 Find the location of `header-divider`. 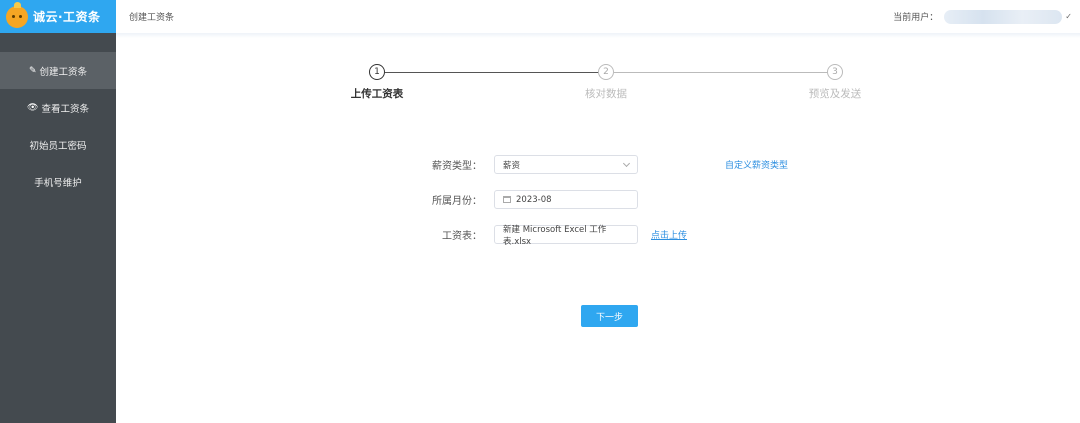

header-divider is located at coordinates (598, 35).